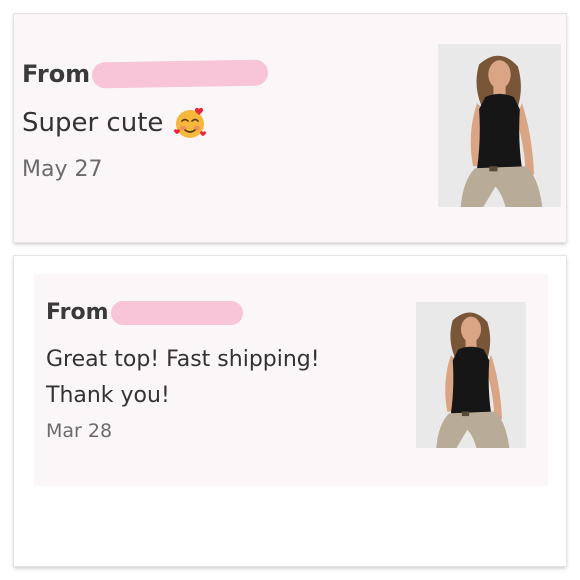  I want to click on review-date: May 27, so click(62, 169).